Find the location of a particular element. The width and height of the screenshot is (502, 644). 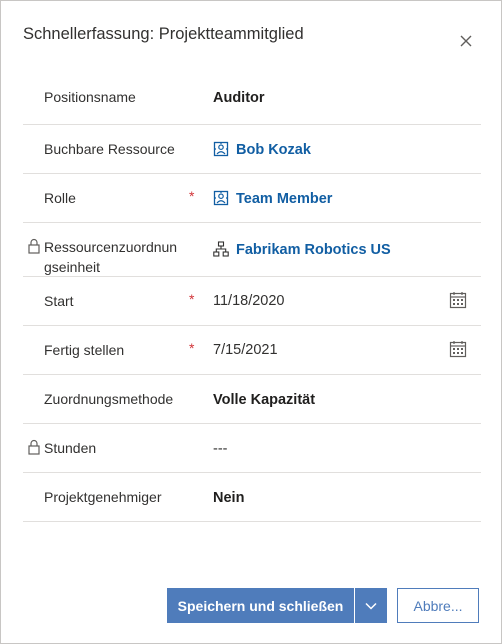

field-row-positionsname: Positionsname Auditor is located at coordinates (252, 99).